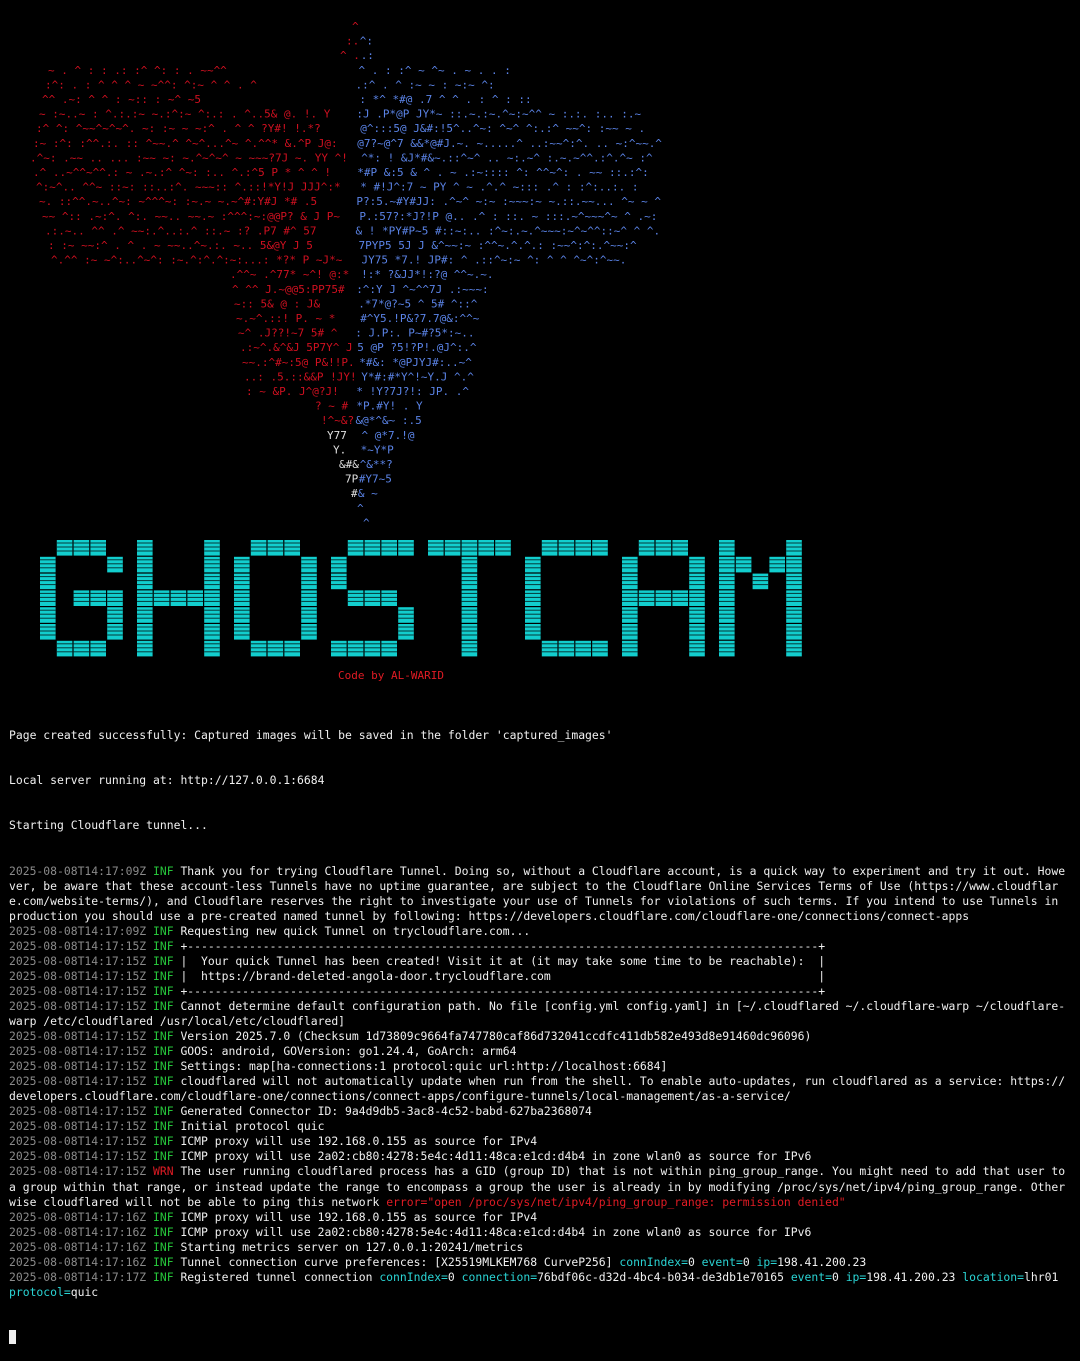 The width and height of the screenshot is (1080, 1361). Describe the element at coordinates (417, 347) in the screenshot. I see `ascii-art-row-right: 5 @P ?5!?P!.@J^:.^` at that location.